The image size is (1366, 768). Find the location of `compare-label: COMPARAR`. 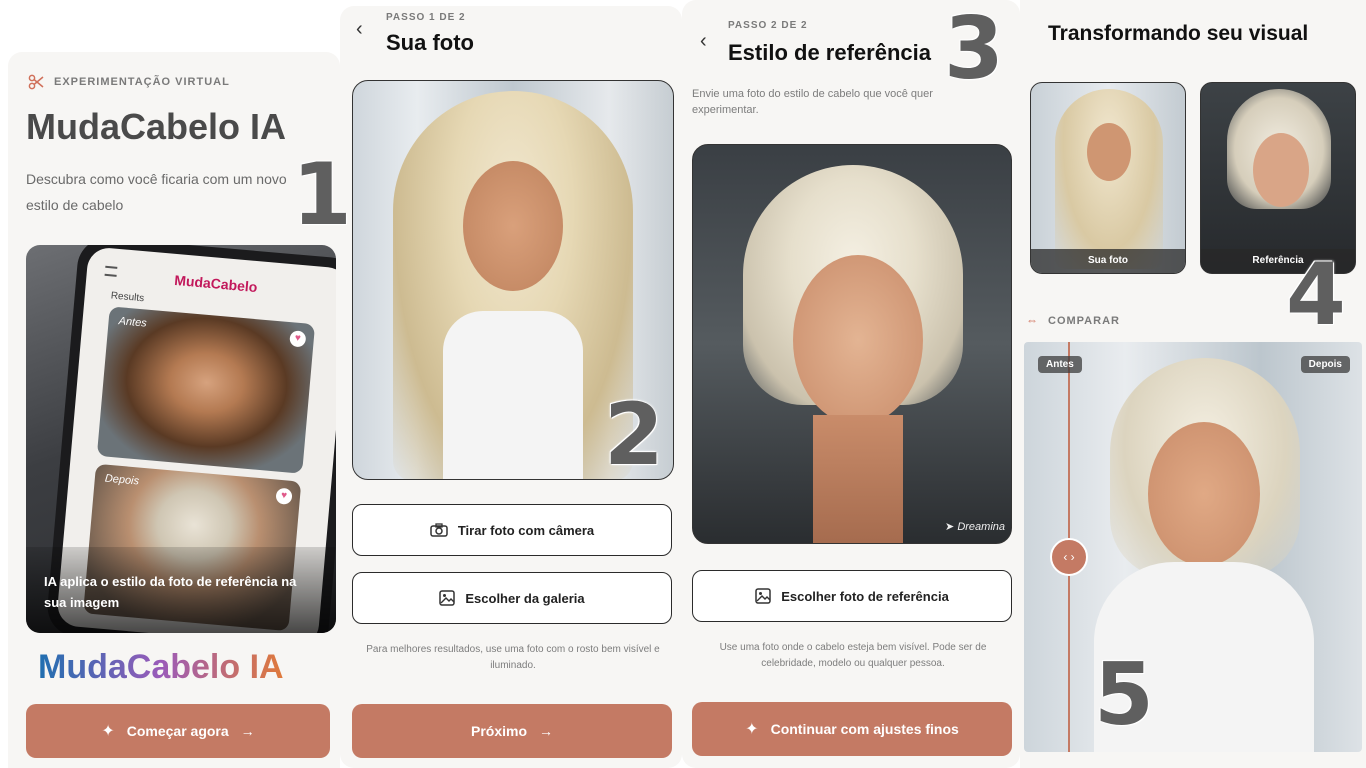

compare-label: COMPARAR is located at coordinates (1084, 321).